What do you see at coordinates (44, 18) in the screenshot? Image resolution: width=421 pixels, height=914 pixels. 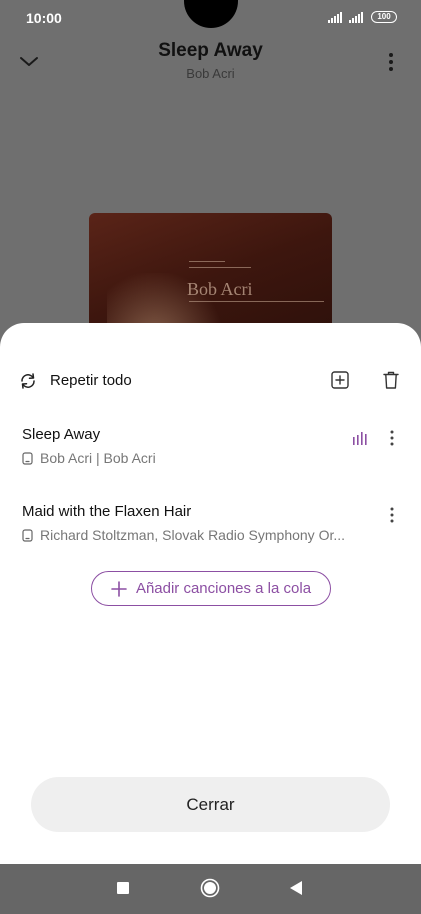 I see `status-time: 10:00` at bounding box center [44, 18].